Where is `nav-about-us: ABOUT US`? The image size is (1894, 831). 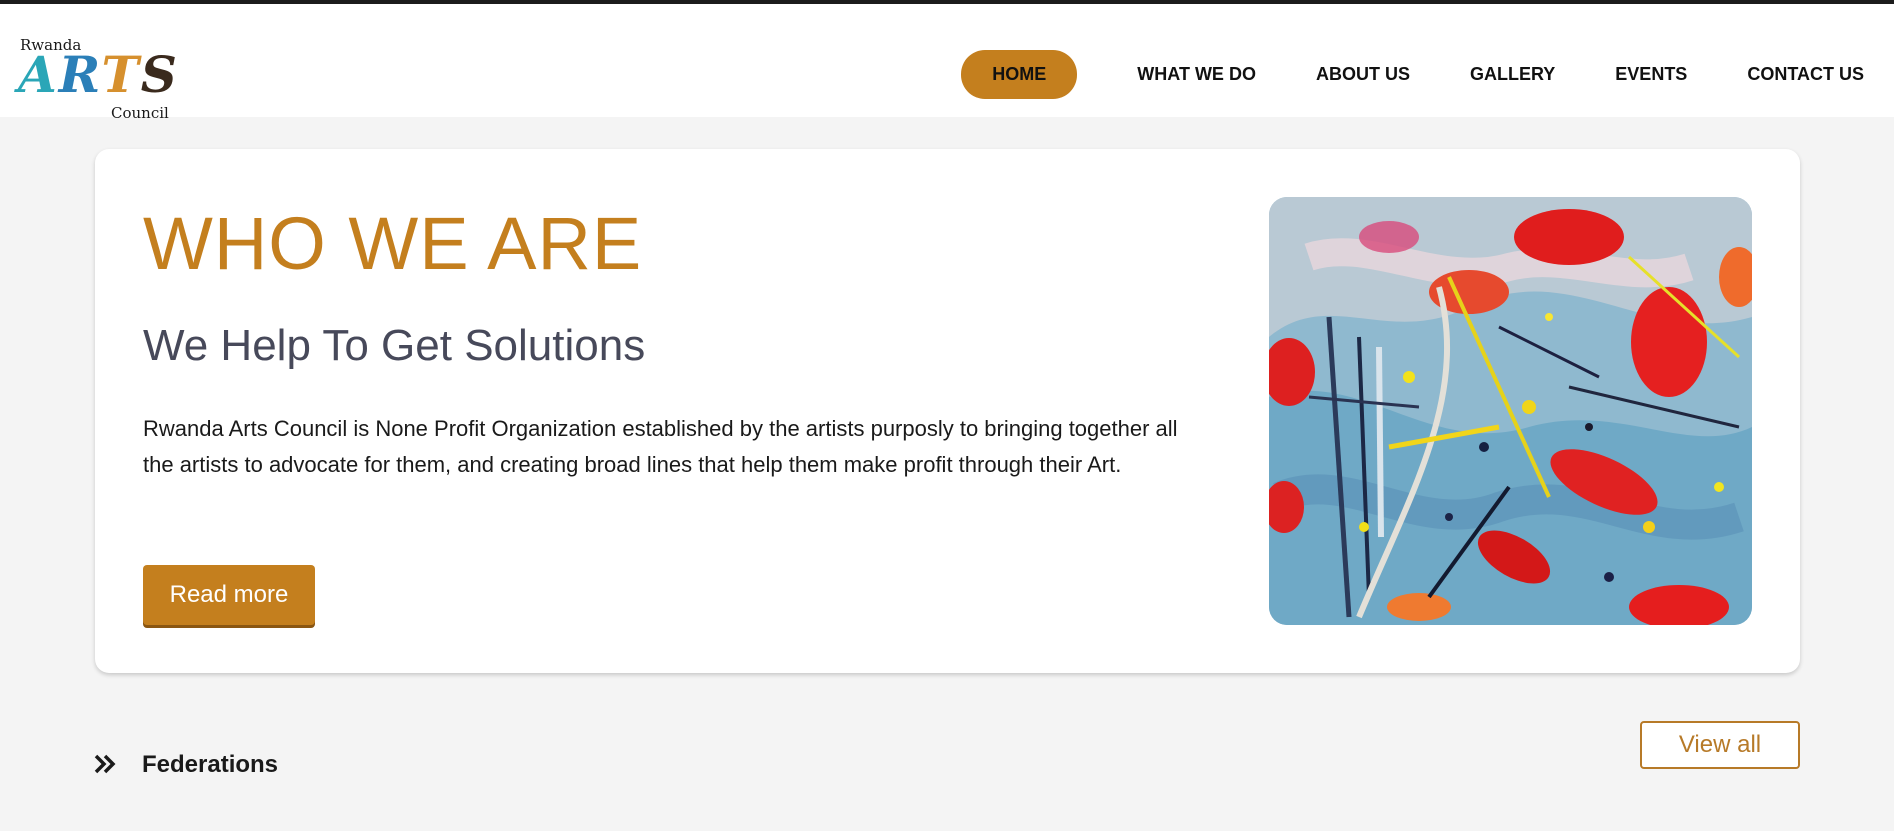 nav-about-us: ABOUT US is located at coordinates (1363, 74).